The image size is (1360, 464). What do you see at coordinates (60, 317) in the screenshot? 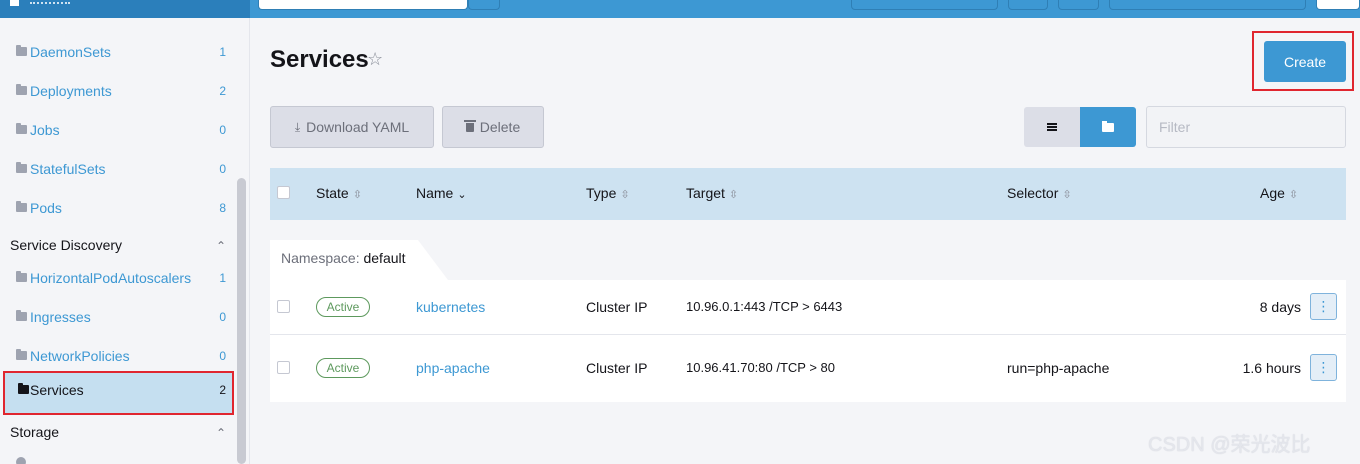
I see `sidebar-item-label: Ingresses` at bounding box center [60, 317].